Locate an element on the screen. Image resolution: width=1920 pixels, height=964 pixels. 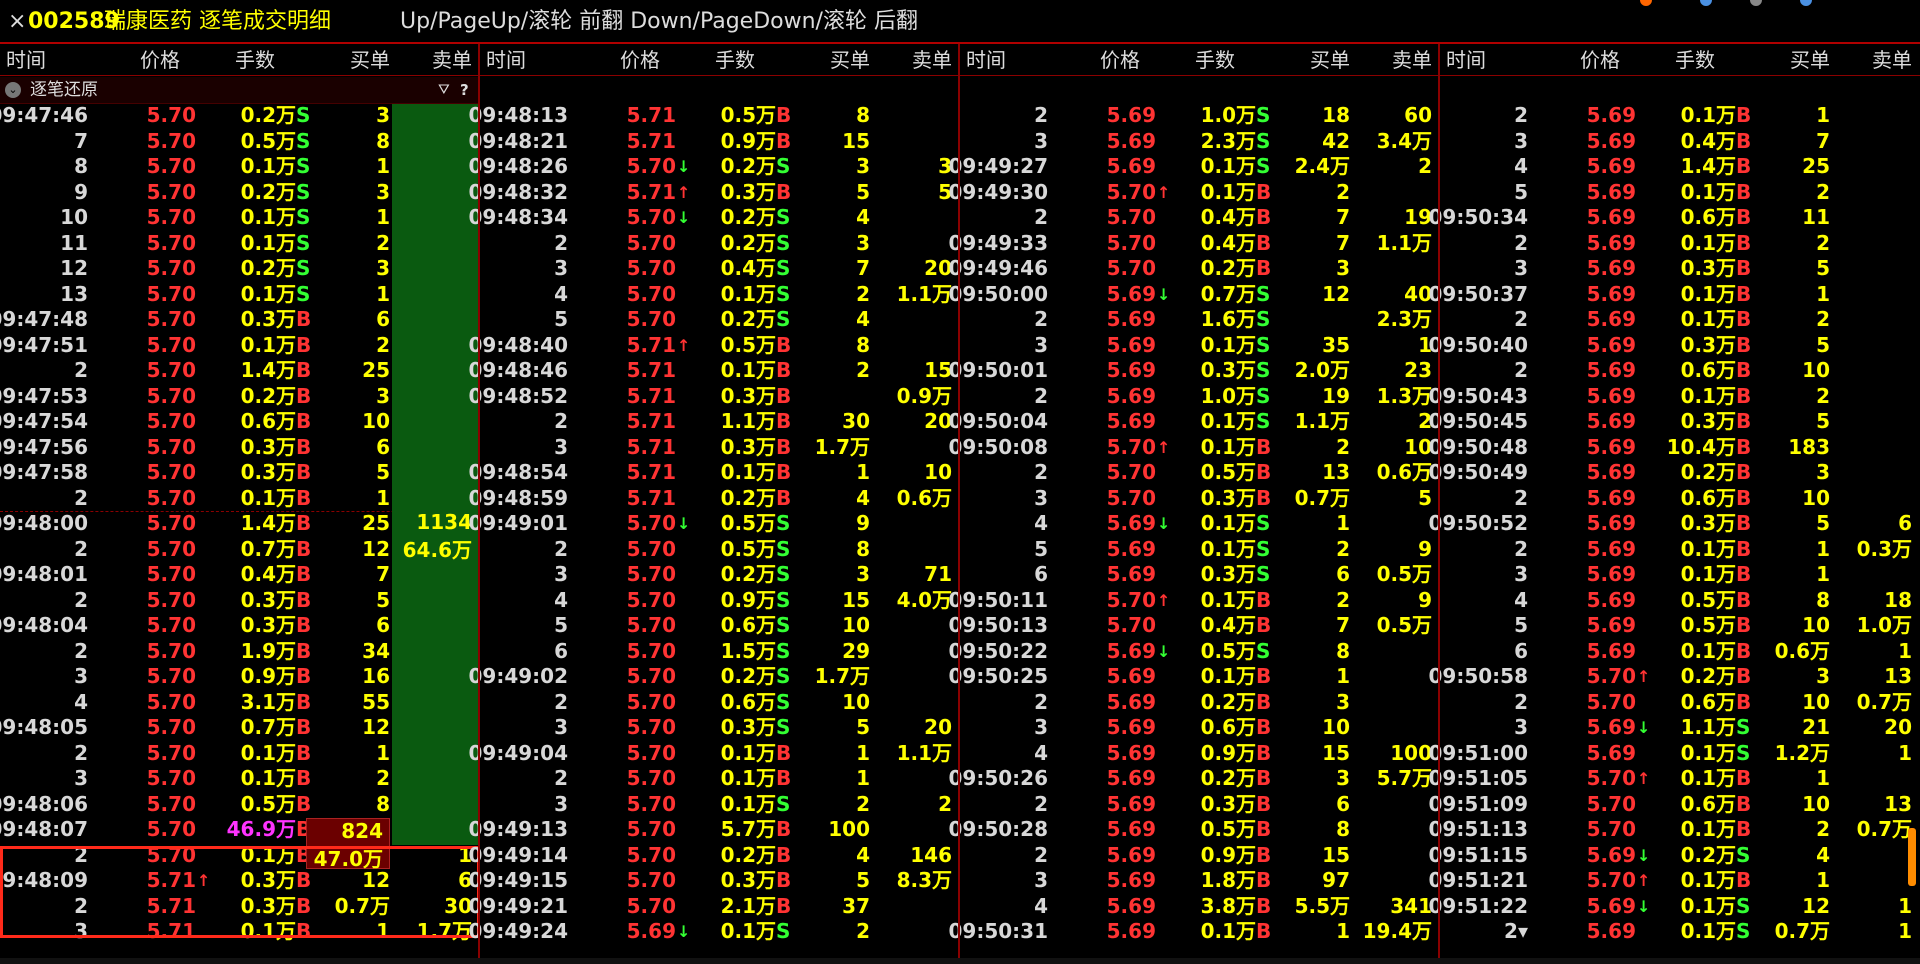
settings-icon is located at coordinates (1756, 3).